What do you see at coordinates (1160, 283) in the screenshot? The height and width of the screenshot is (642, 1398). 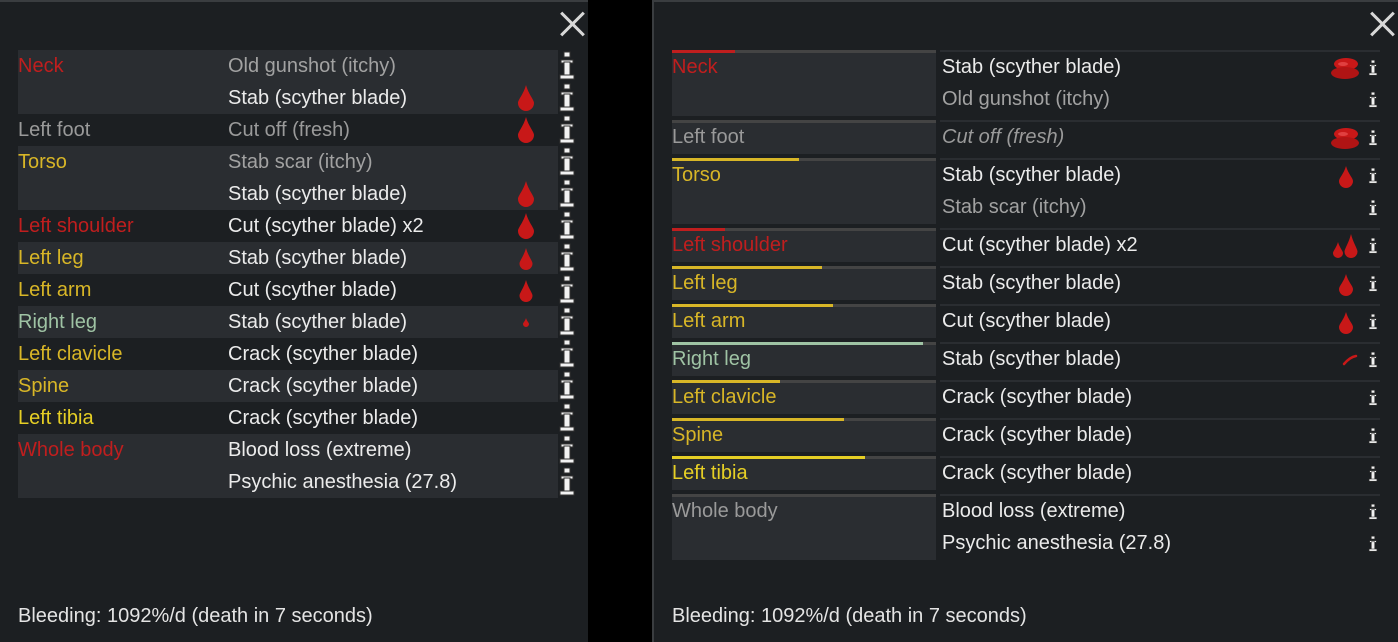 I see `injury-cell: Stab (scyther blade)` at bounding box center [1160, 283].